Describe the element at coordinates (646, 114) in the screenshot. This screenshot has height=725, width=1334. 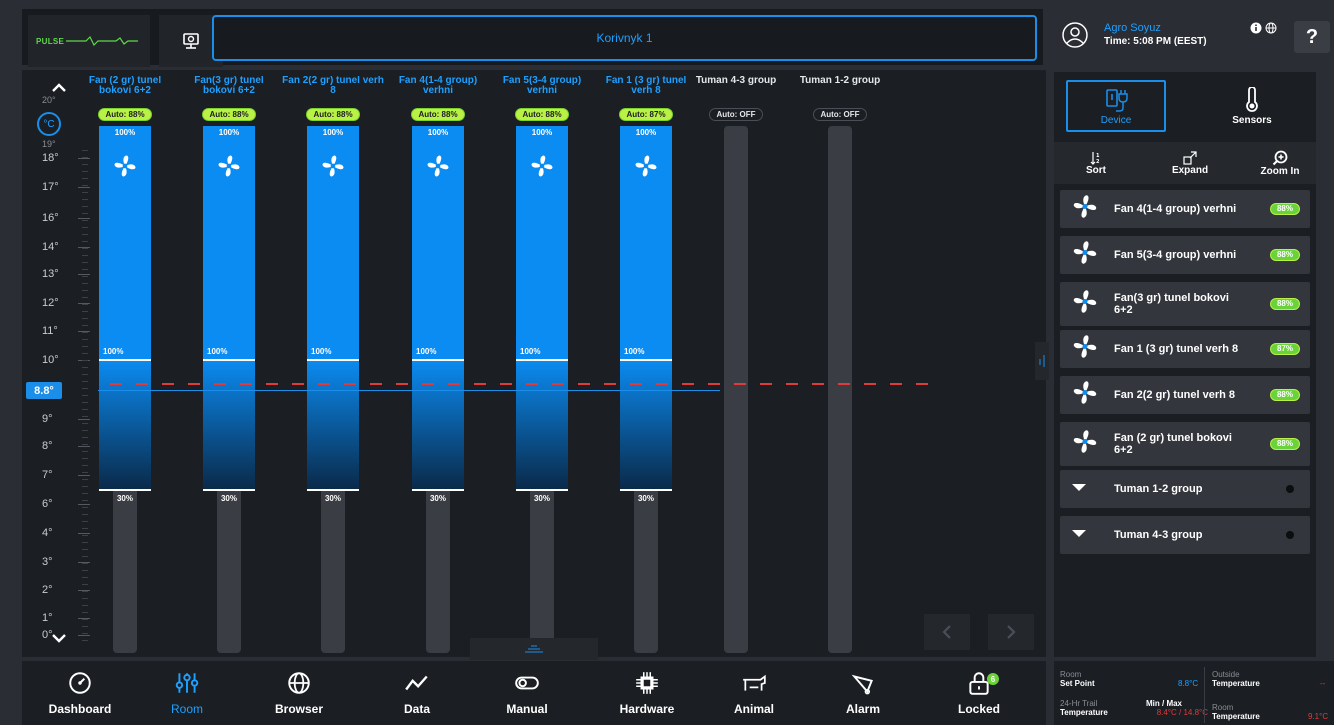
I see `auto-mode-chip: Auto: 87%` at that location.